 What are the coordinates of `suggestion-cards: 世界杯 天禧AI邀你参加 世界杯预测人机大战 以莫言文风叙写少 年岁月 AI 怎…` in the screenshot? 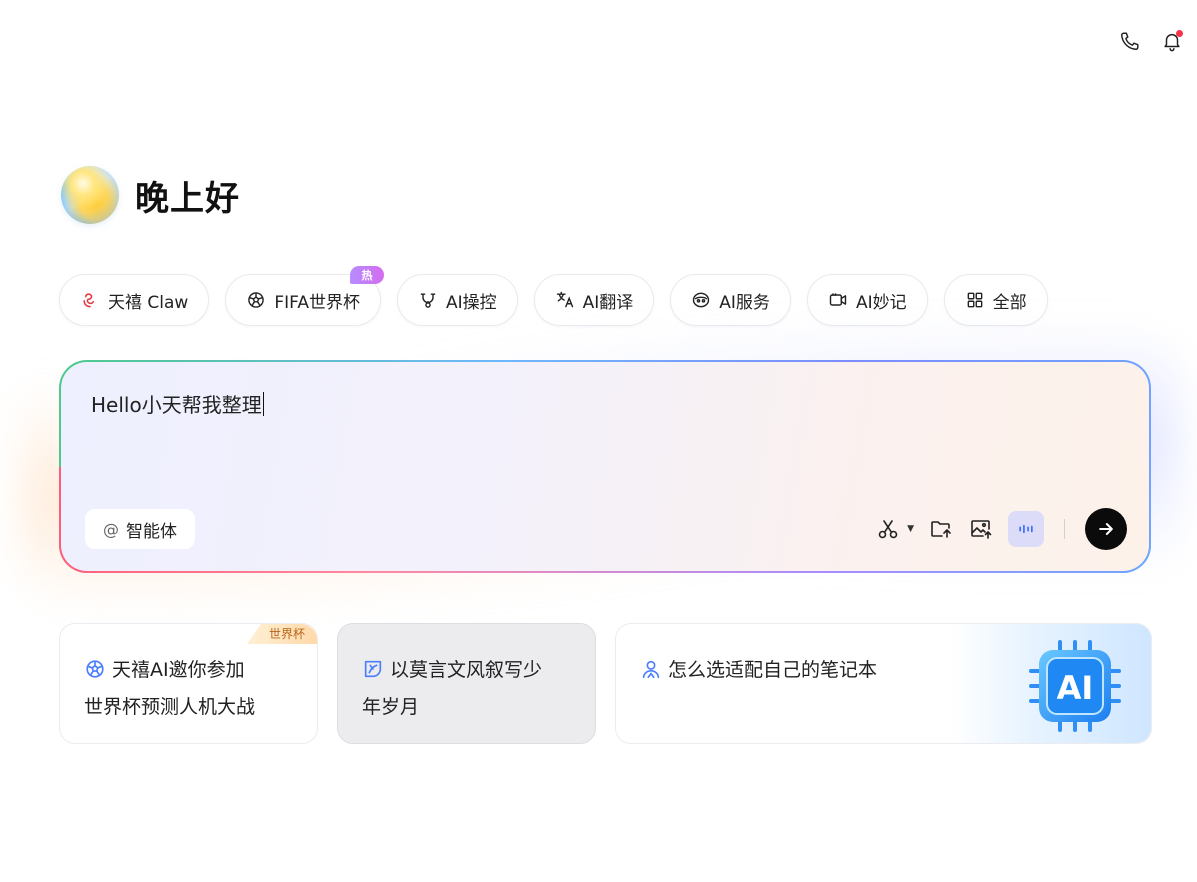 It's located at (605, 683).